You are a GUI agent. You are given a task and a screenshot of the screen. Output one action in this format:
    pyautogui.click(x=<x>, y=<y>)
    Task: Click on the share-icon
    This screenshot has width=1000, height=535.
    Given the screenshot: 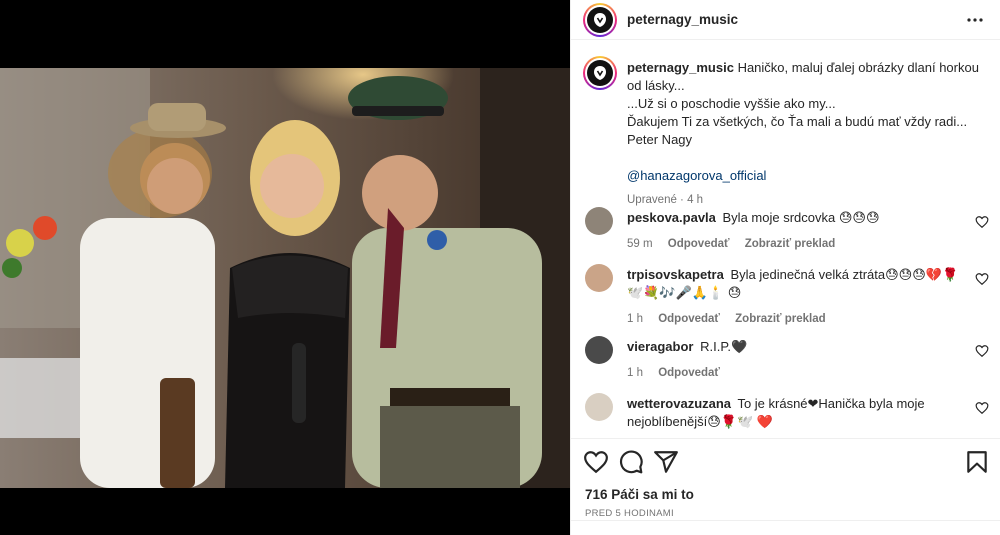 What is the action you would take?
    pyautogui.click(x=666, y=462)
    